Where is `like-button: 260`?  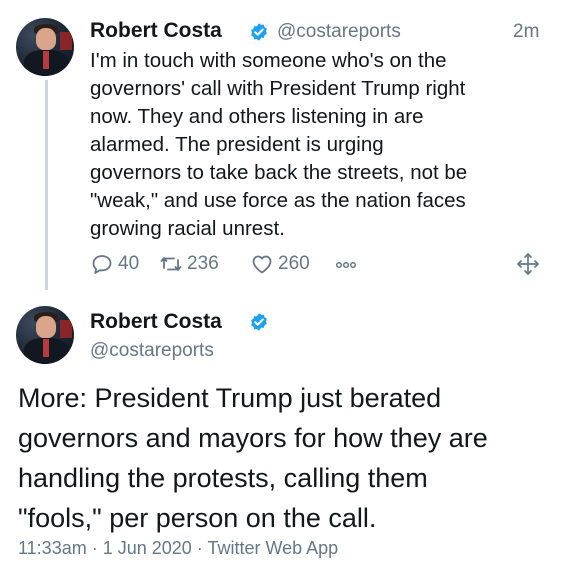
like-button: 260 is located at coordinates (280, 264).